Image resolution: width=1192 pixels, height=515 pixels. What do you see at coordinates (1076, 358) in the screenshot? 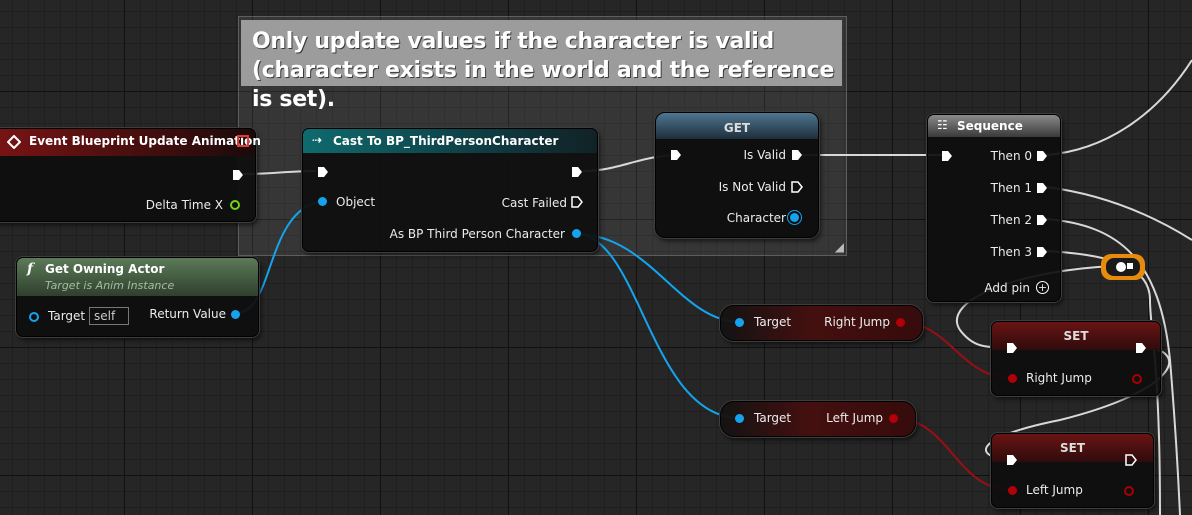
I see `set-right-jump-node: SET Right Jump` at bounding box center [1076, 358].